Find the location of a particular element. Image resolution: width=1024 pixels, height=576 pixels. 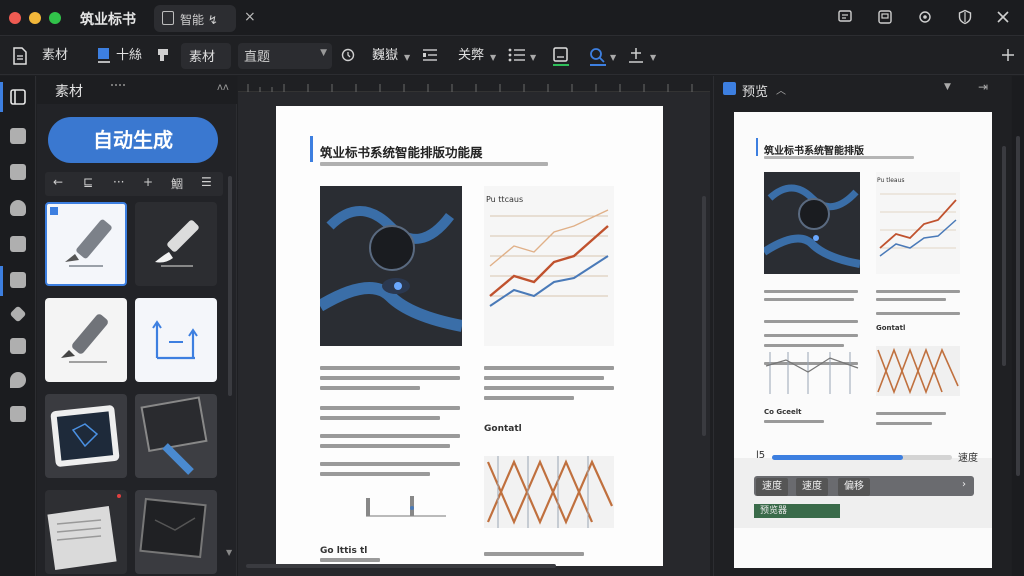

file-icon is located at coordinates (20, 56).